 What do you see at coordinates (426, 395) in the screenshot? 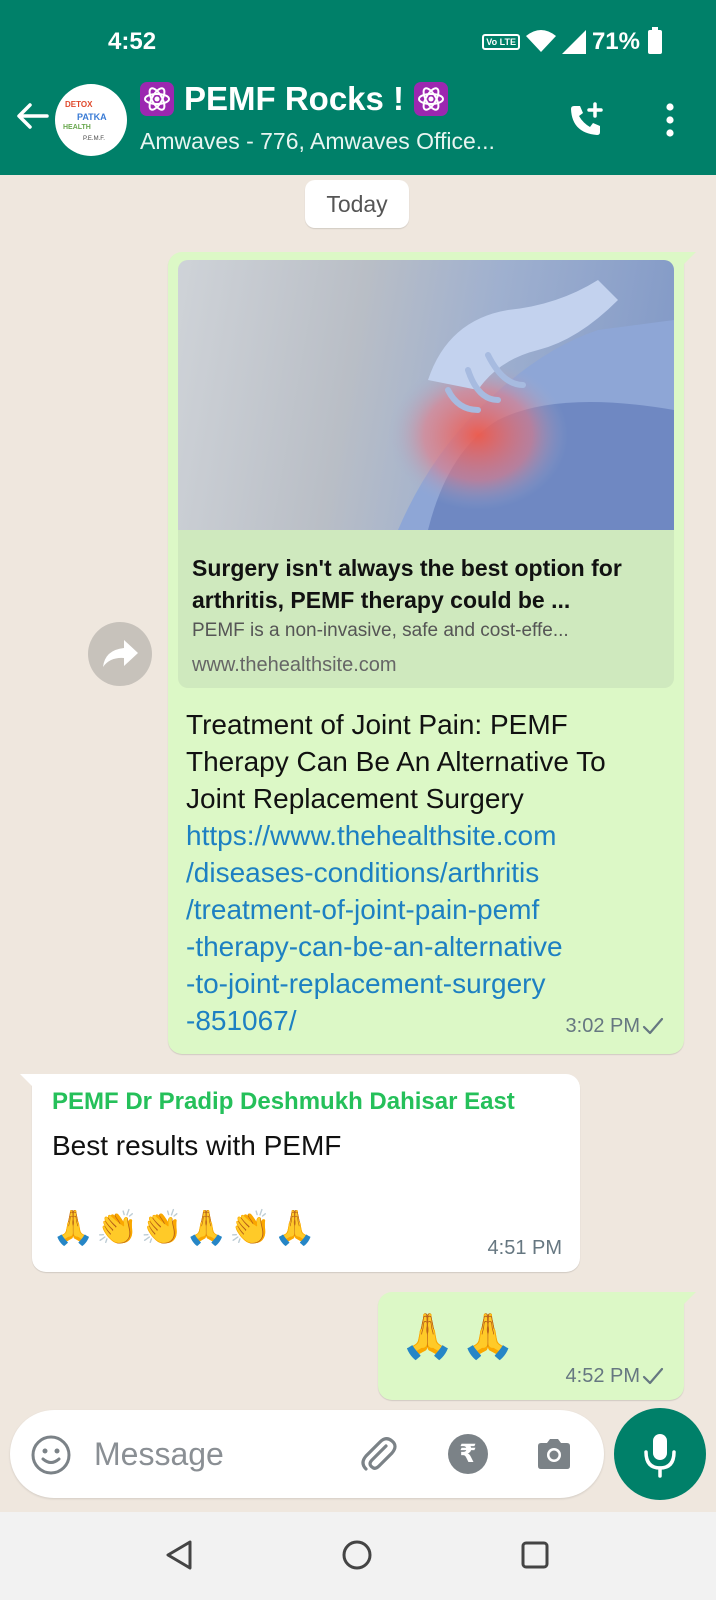
I see `preview-image` at bounding box center [426, 395].